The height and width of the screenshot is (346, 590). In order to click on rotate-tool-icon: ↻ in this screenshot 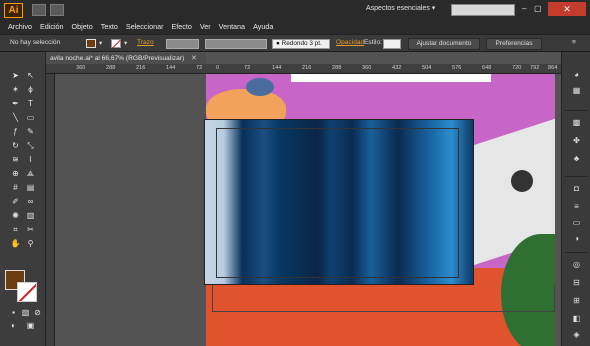, I will do `click(15, 146)`.